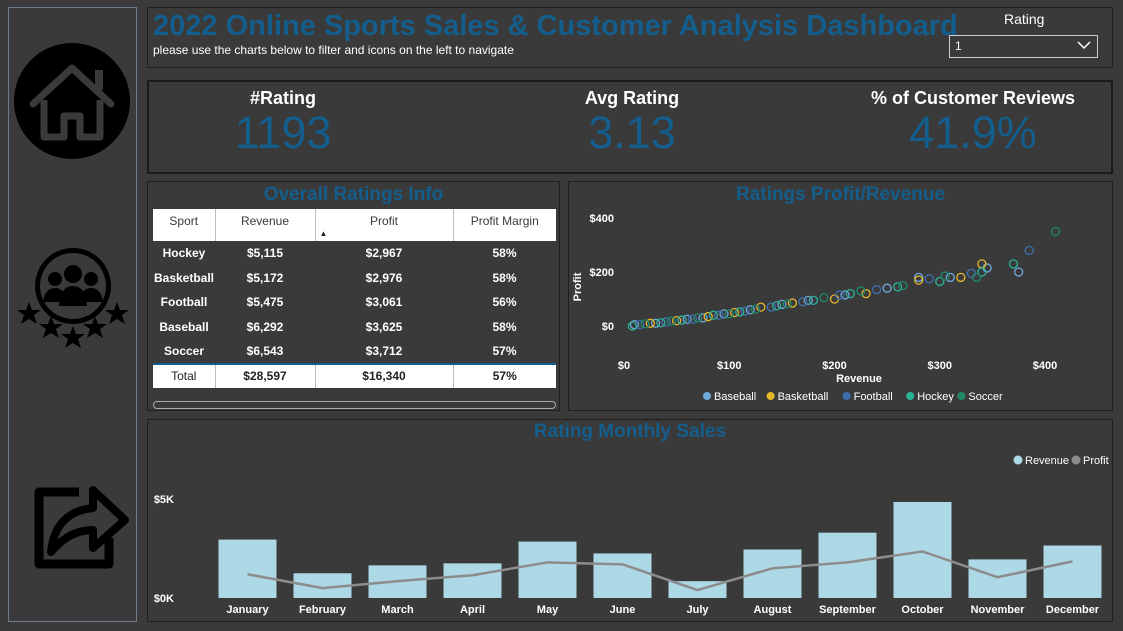 This screenshot has width=1123, height=631. Describe the element at coordinates (184, 225) in the screenshot. I see `column-header-sport: Sport` at that location.